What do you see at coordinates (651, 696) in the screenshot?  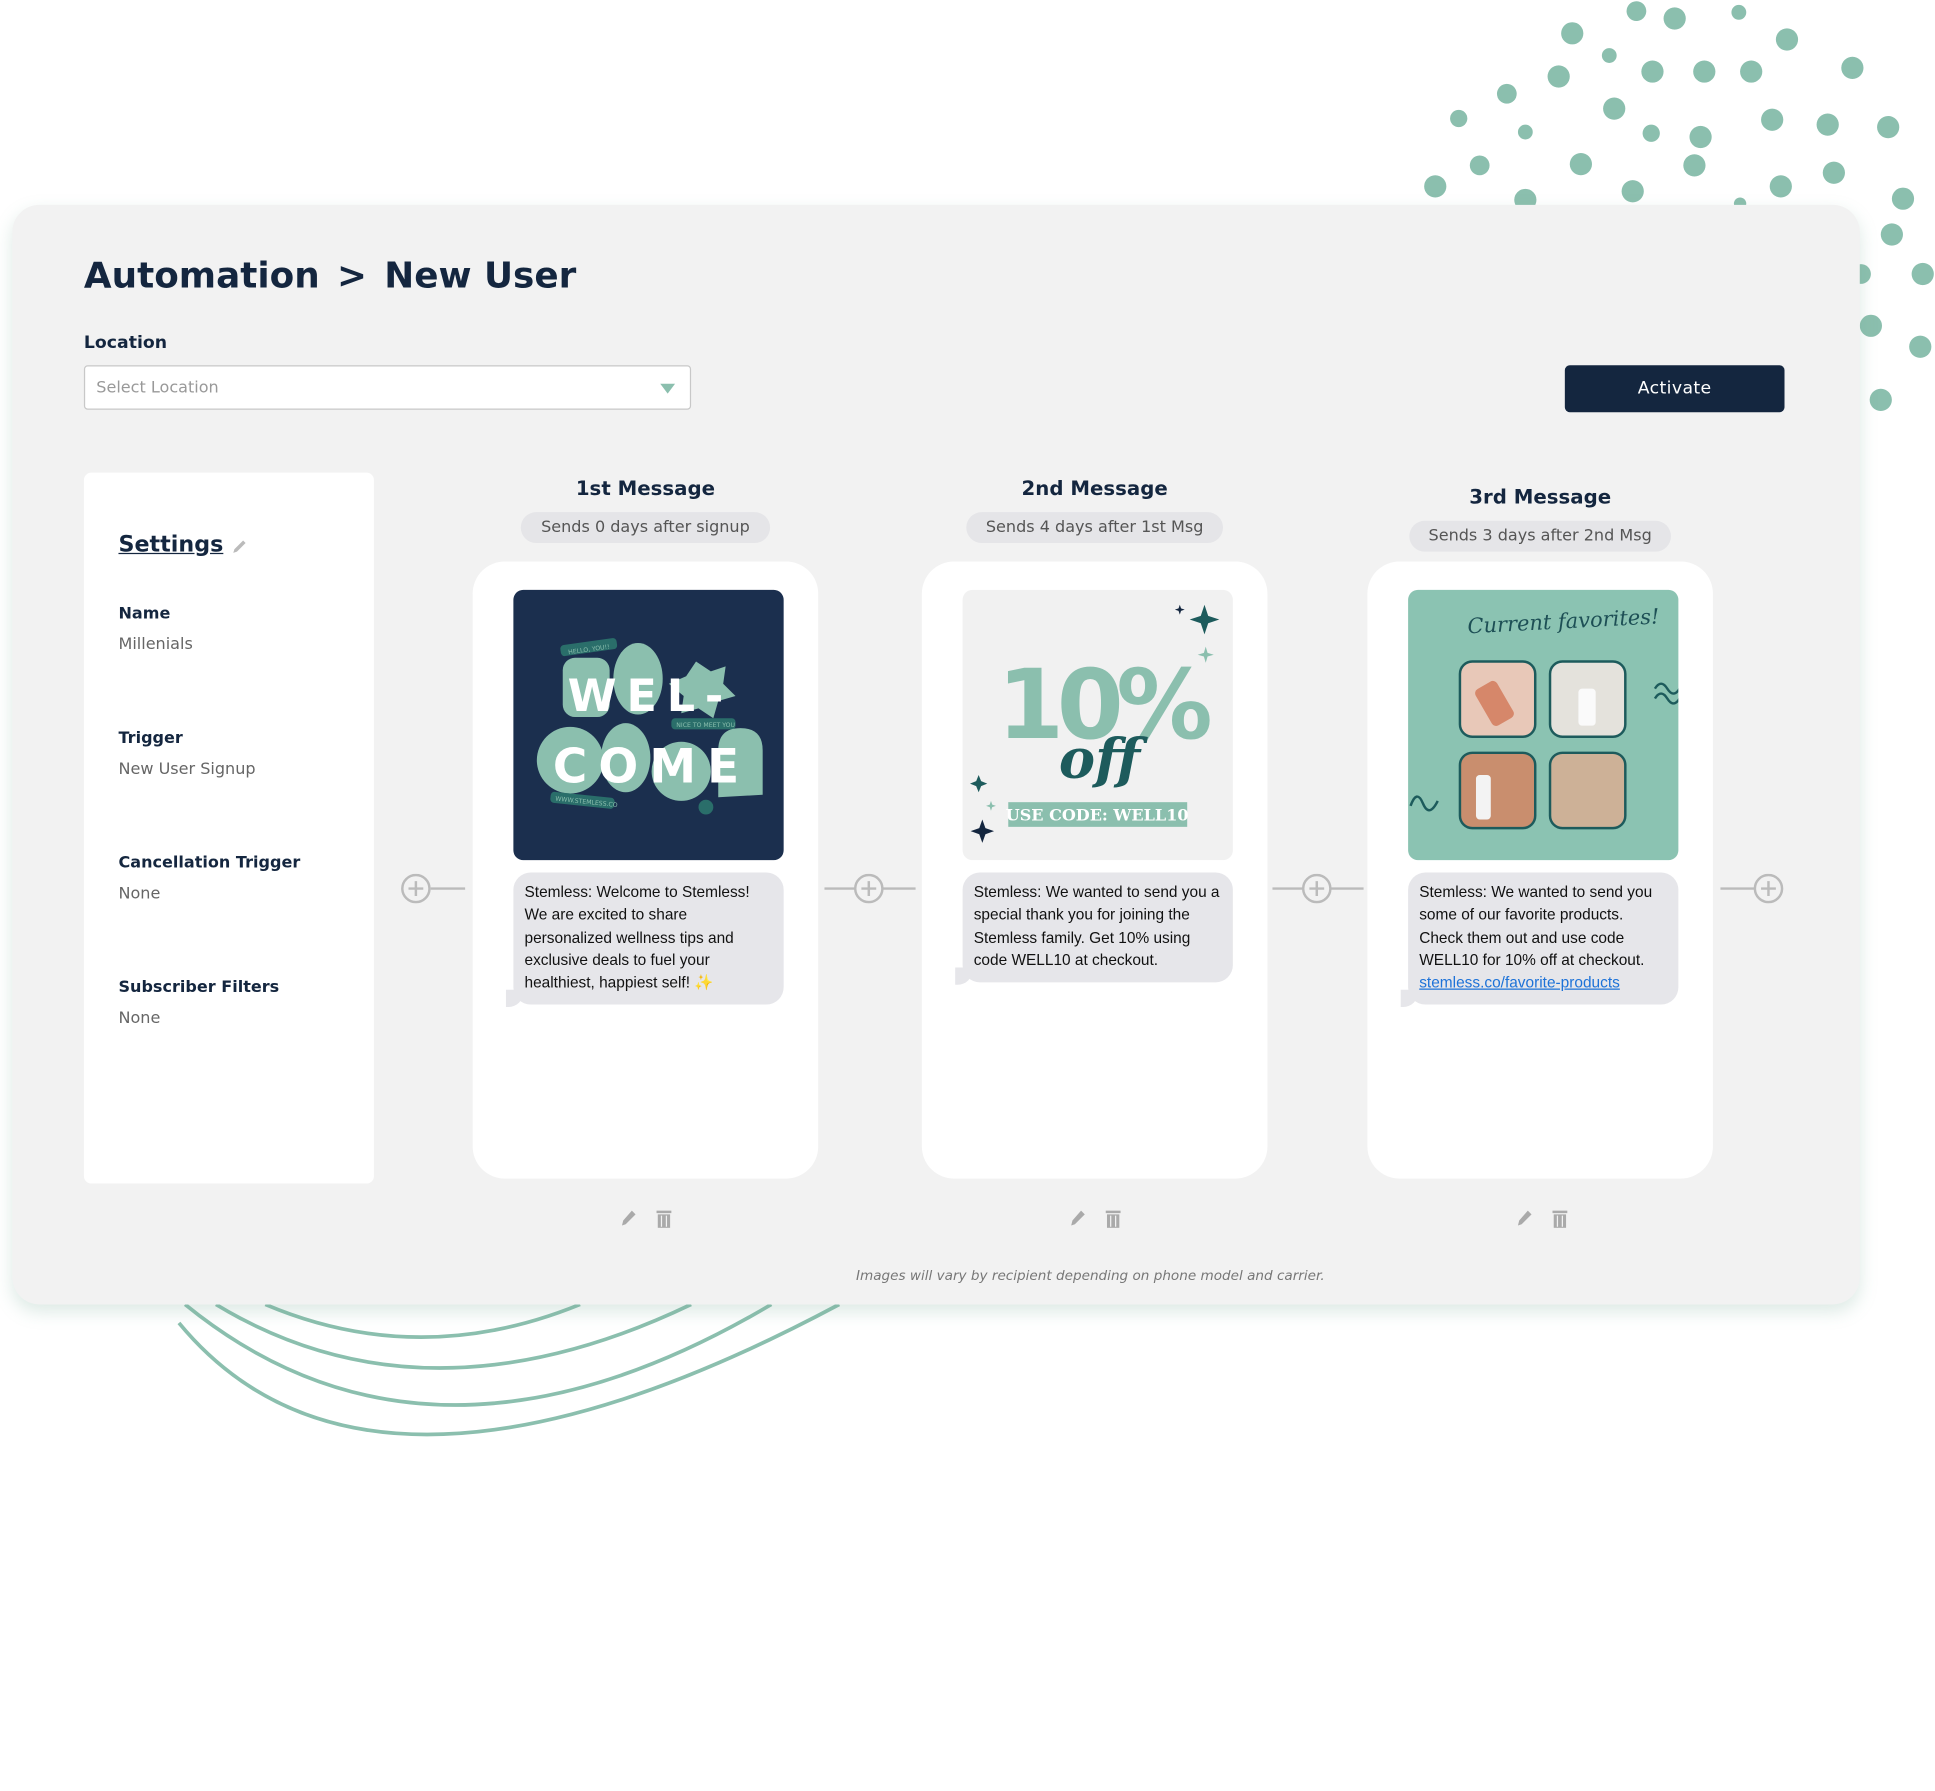 I see `svg-text: WEL-` at bounding box center [651, 696].